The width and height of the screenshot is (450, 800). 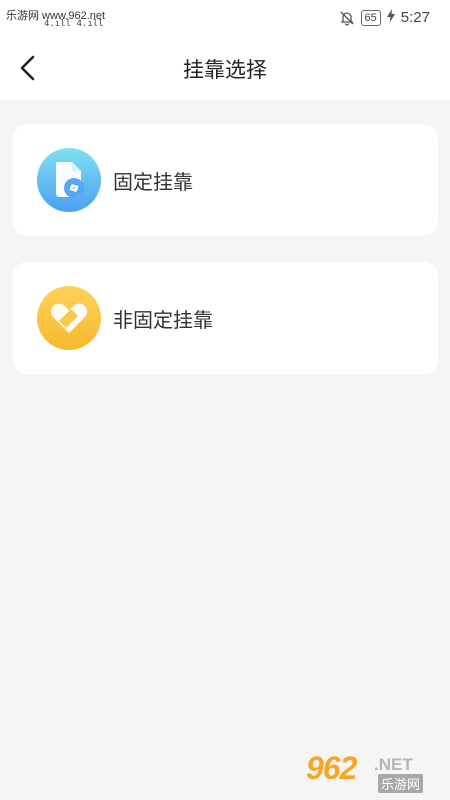 I want to click on watermark-subtitle: 乐游网, so click(x=401, y=783).